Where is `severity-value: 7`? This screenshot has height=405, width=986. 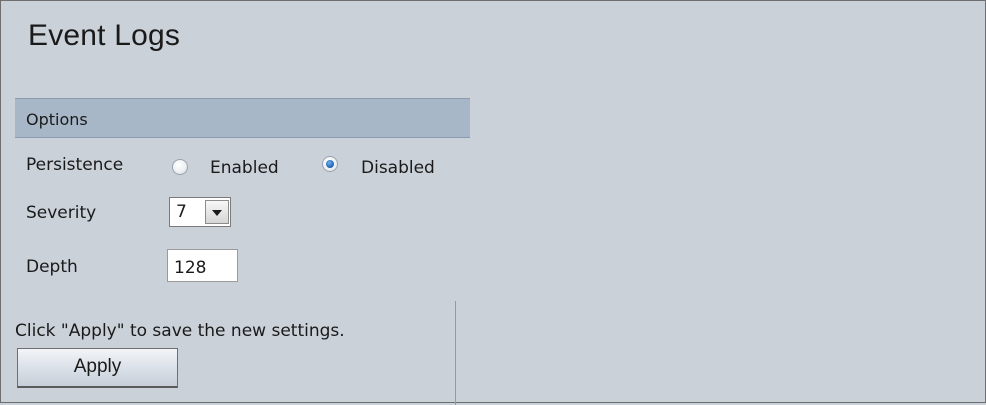
severity-value: 7 is located at coordinates (181, 212).